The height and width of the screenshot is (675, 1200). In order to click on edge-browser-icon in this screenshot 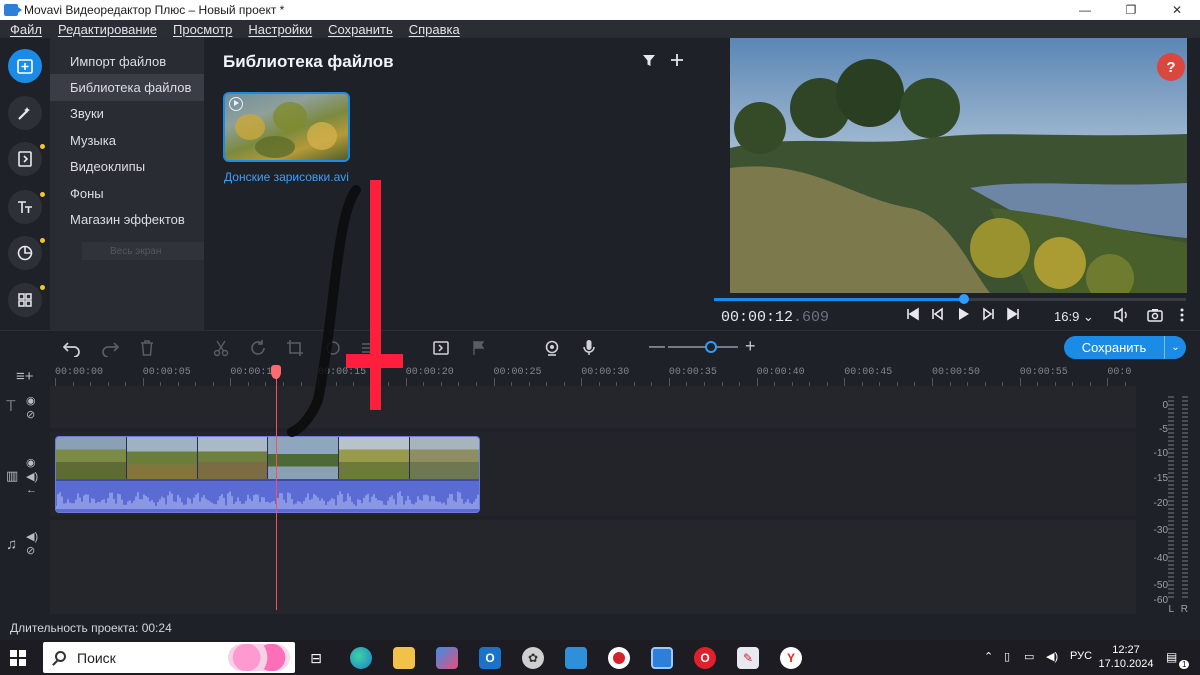, I will do `click(361, 658)`.